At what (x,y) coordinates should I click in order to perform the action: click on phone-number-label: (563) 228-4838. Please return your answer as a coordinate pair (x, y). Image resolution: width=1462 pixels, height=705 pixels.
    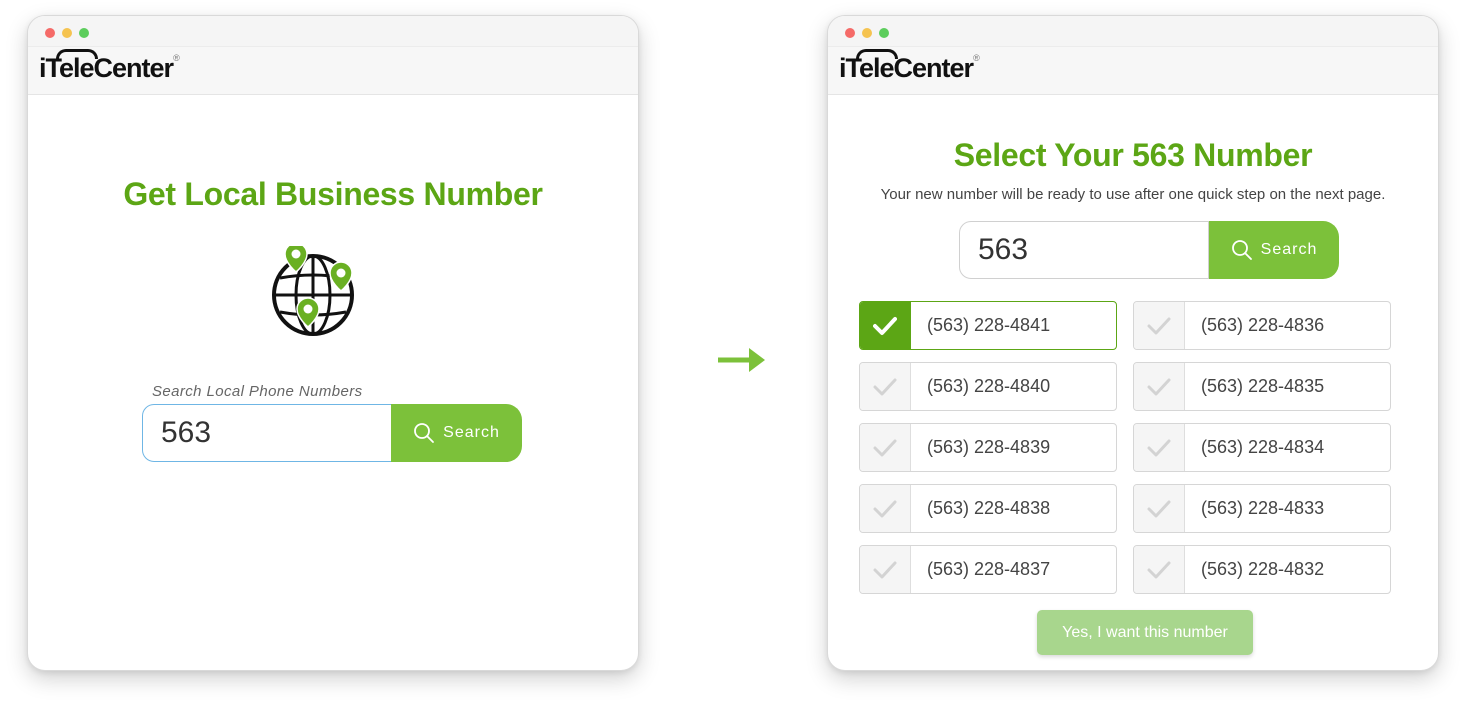
    Looking at the image, I should click on (989, 508).